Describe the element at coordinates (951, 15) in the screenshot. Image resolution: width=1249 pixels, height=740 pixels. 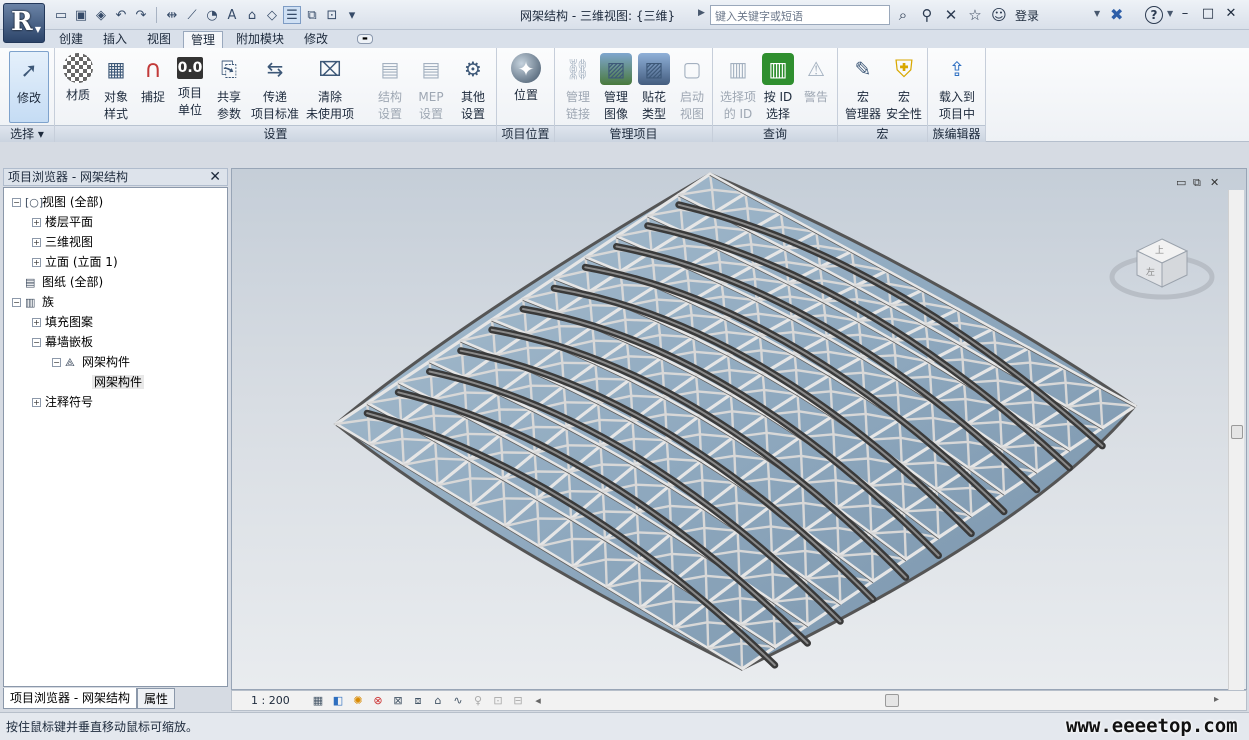
I see `communication-icon: ✕` at that location.